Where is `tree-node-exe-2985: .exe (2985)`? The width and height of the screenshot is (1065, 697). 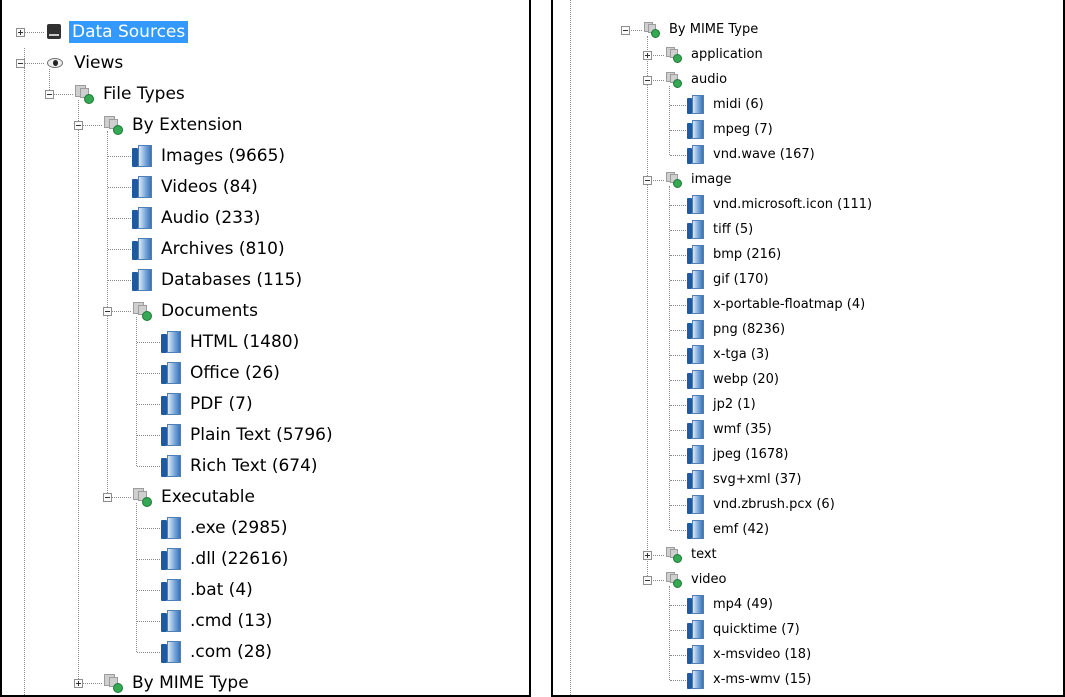
tree-node-exe-2985: .exe (2985) is located at coordinates (226, 527).